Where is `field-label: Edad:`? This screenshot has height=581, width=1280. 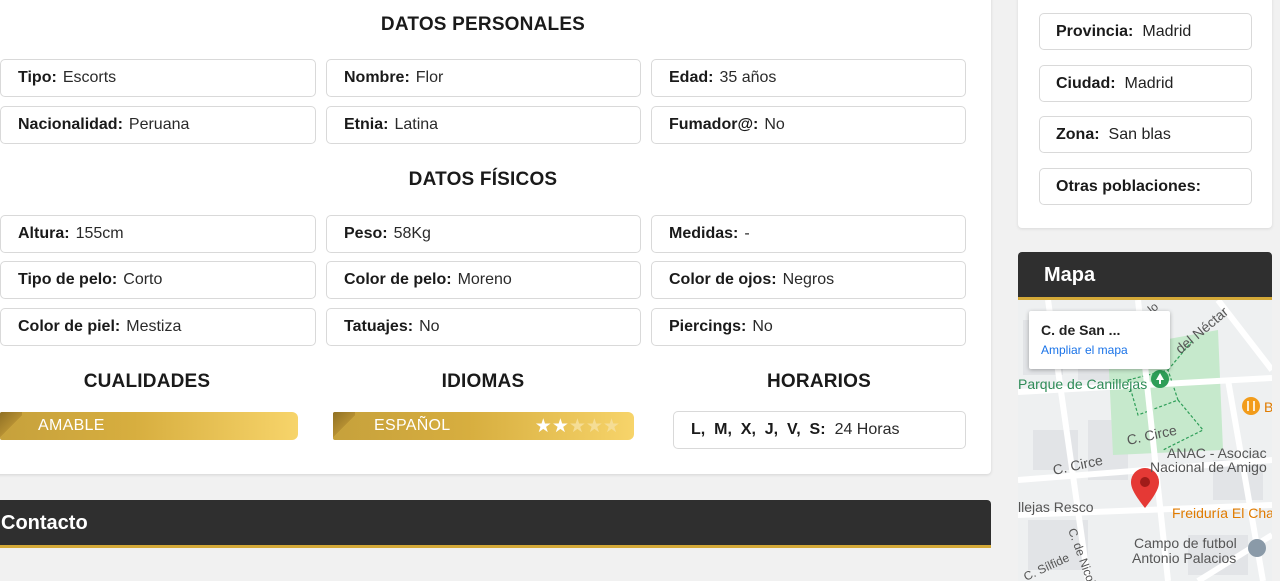
field-label: Edad: is located at coordinates (691, 77).